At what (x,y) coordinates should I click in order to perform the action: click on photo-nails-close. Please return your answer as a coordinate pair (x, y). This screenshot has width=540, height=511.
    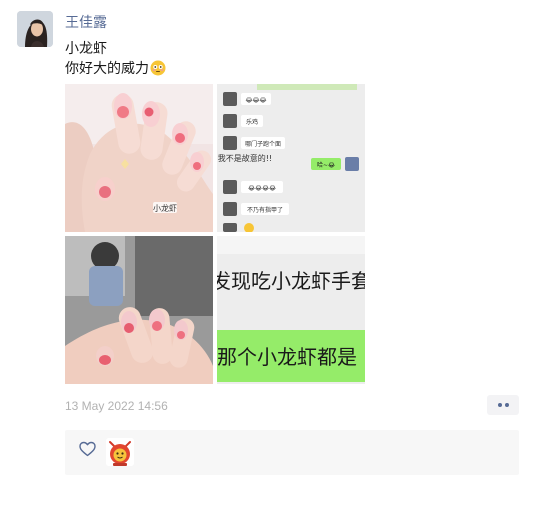
    Looking at the image, I should click on (139, 310).